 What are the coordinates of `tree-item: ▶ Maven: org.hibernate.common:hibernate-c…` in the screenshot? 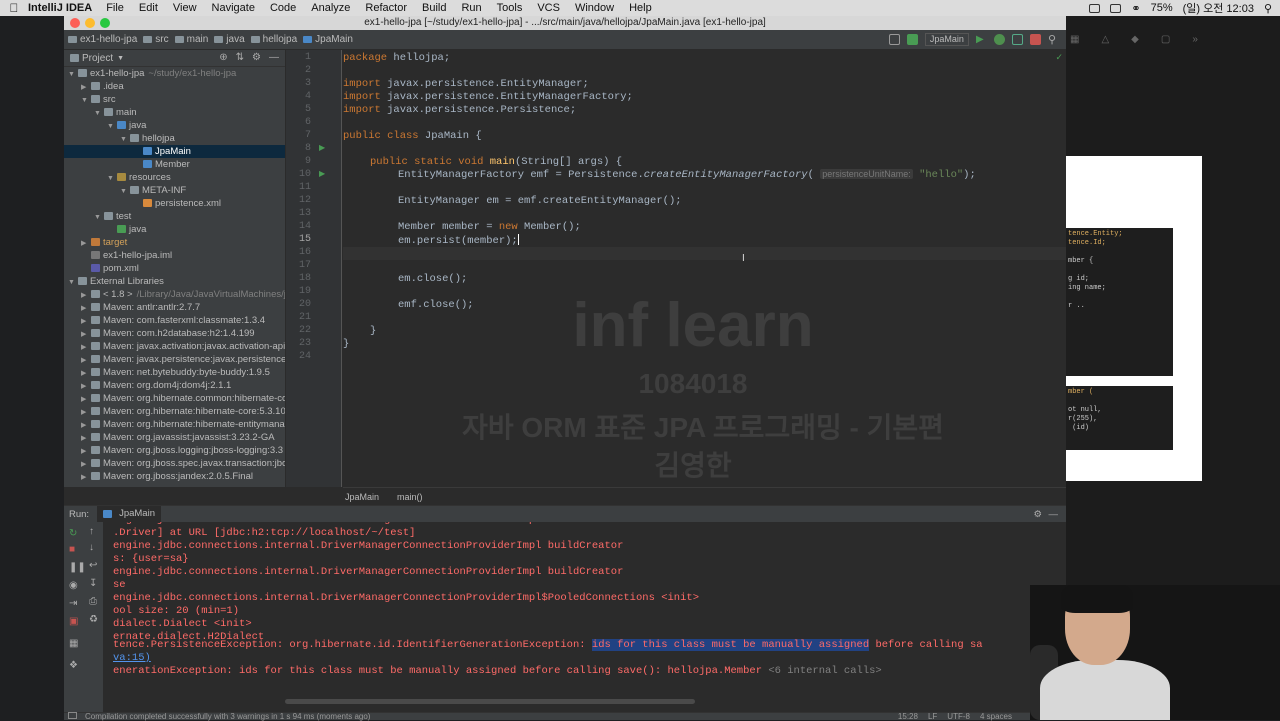 It's located at (174, 398).